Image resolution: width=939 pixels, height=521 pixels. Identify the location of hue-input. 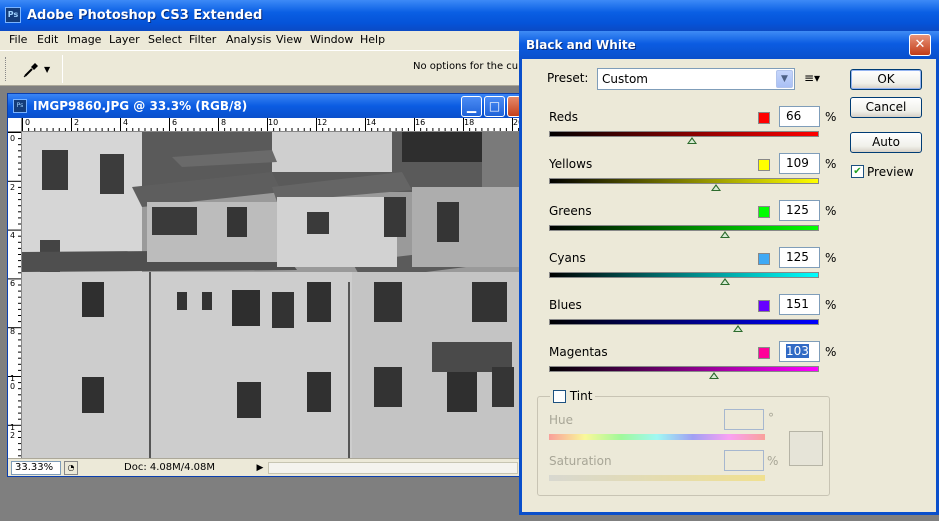
(744, 419).